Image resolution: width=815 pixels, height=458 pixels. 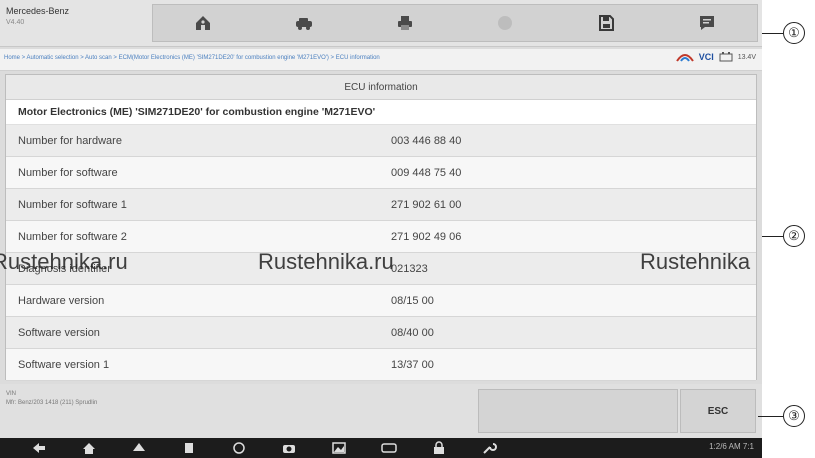 I want to click on callout-2: ②, so click(x=794, y=236).